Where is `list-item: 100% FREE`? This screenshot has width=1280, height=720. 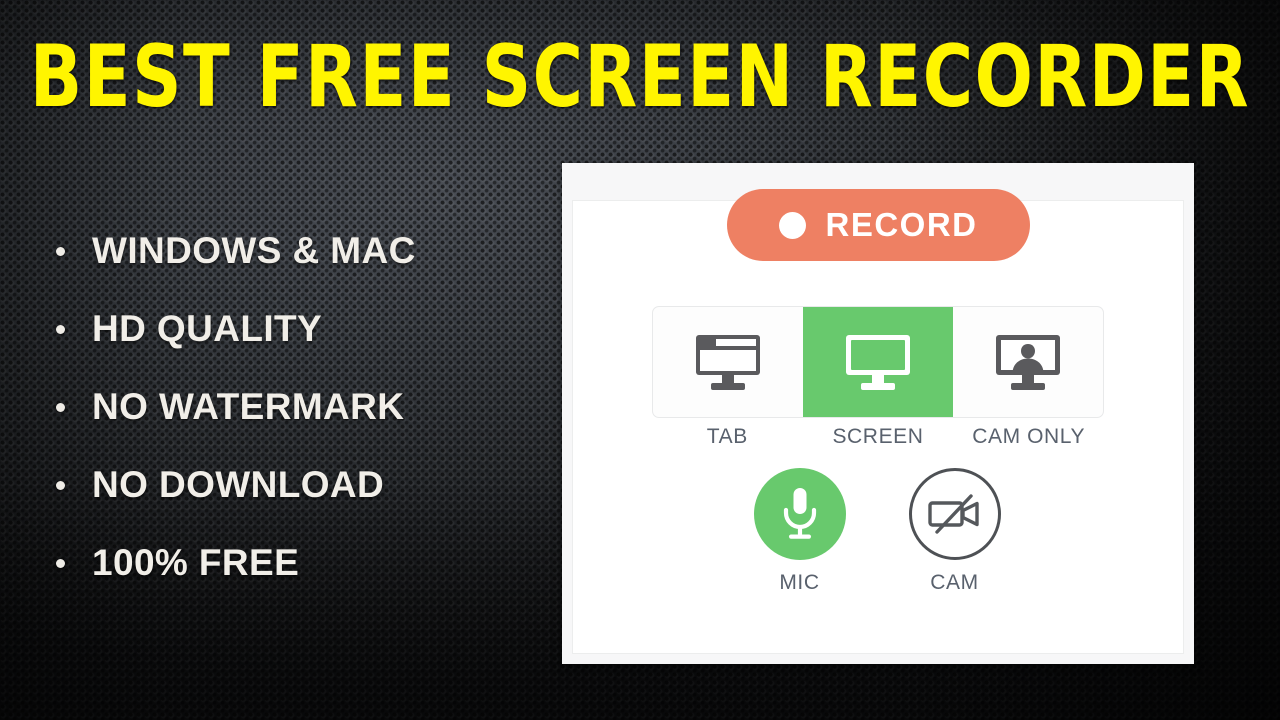
list-item: 100% FREE is located at coordinates (296, 563).